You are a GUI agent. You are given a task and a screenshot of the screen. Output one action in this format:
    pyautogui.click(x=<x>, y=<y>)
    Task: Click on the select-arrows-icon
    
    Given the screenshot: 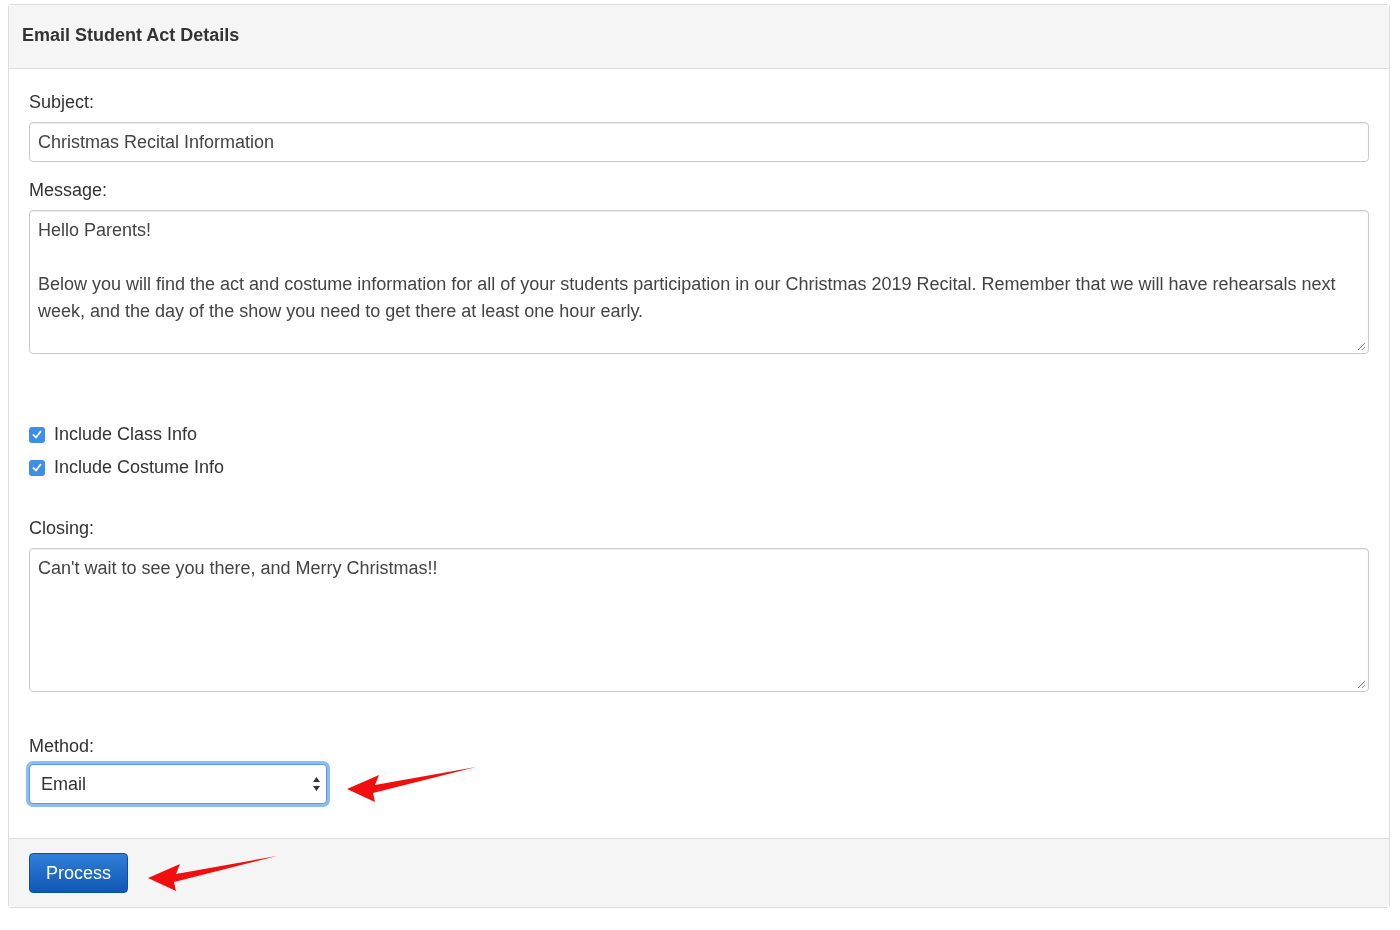 What is the action you would take?
    pyautogui.click(x=316, y=784)
    